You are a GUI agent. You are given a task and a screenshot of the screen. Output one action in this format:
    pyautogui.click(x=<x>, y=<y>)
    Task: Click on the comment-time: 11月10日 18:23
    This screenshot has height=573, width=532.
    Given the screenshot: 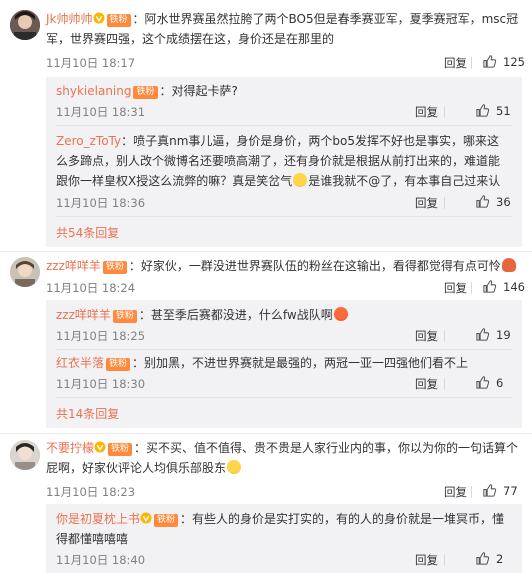 What is the action you would take?
    pyautogui.click(x=91, y=492)
    